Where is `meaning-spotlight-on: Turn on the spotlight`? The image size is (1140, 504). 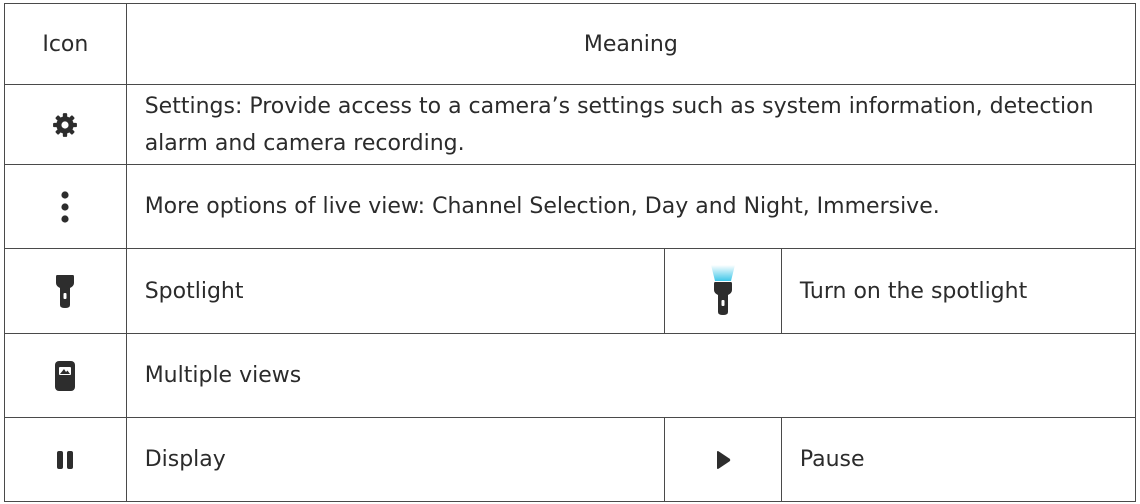
meaning-spotlight-on: Turn on the spotlight is located at coordinates (958, 291).